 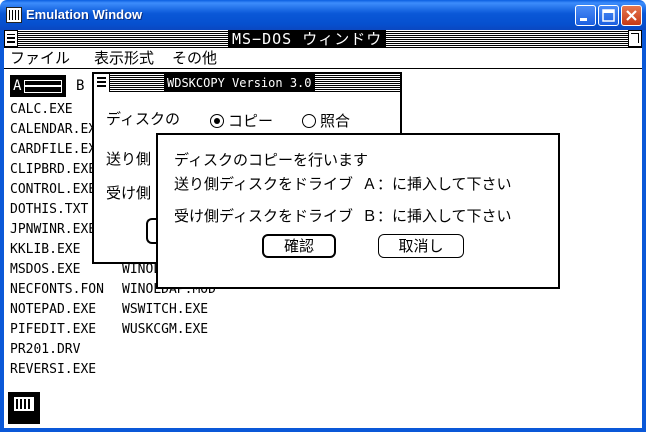 I want to click on maximize-icon, so click(x=608, y=15).